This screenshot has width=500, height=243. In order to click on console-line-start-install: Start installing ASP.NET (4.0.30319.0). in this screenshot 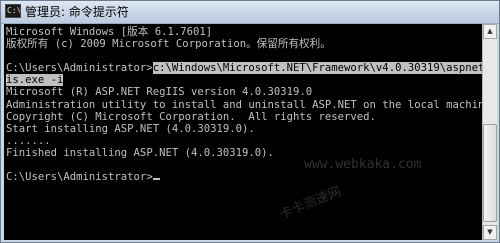, I will do `click(130, 128)`.